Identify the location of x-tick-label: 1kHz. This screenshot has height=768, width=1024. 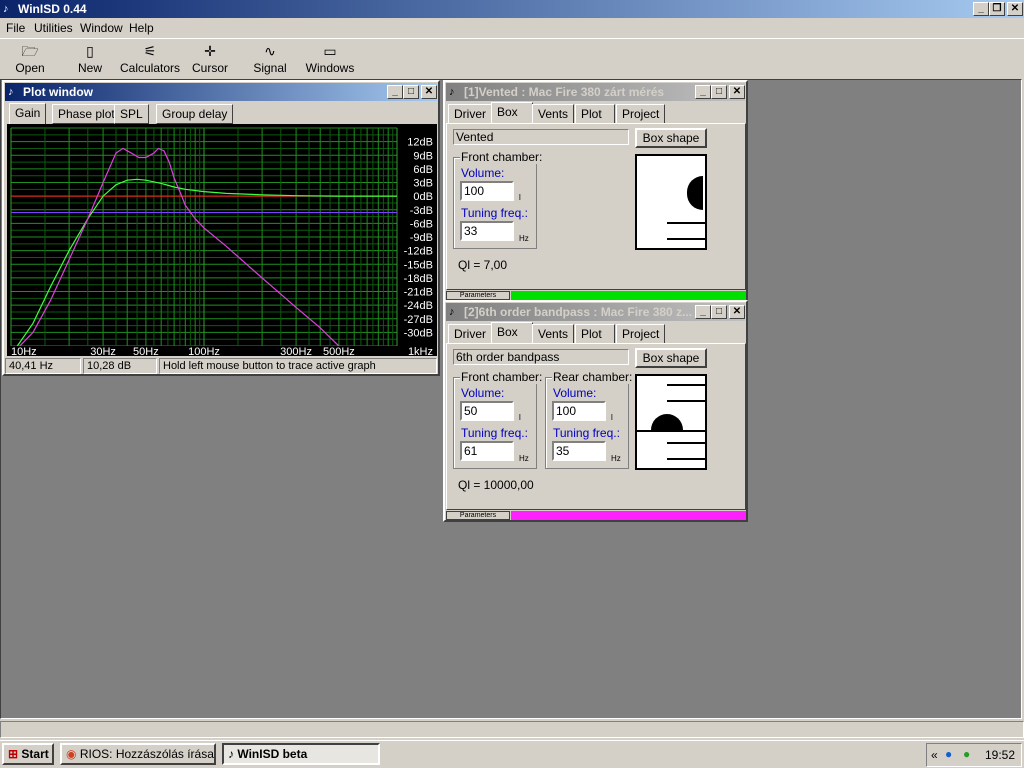
(420, 351).